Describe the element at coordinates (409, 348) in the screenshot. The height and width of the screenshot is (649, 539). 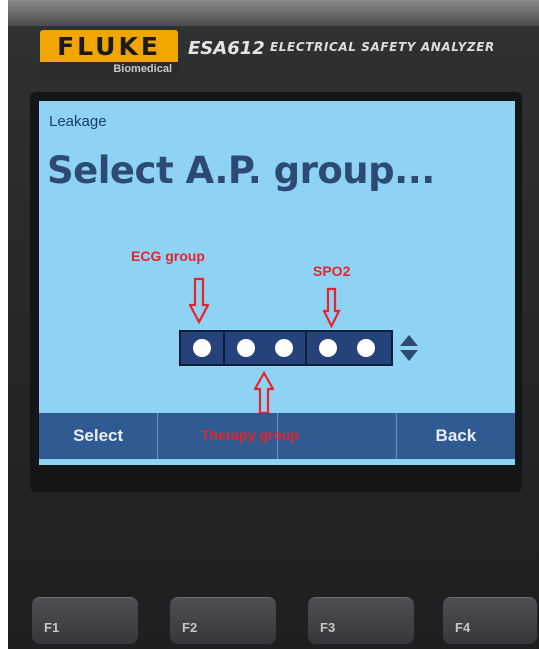
I see `up-down-arrows-icon` at that location.